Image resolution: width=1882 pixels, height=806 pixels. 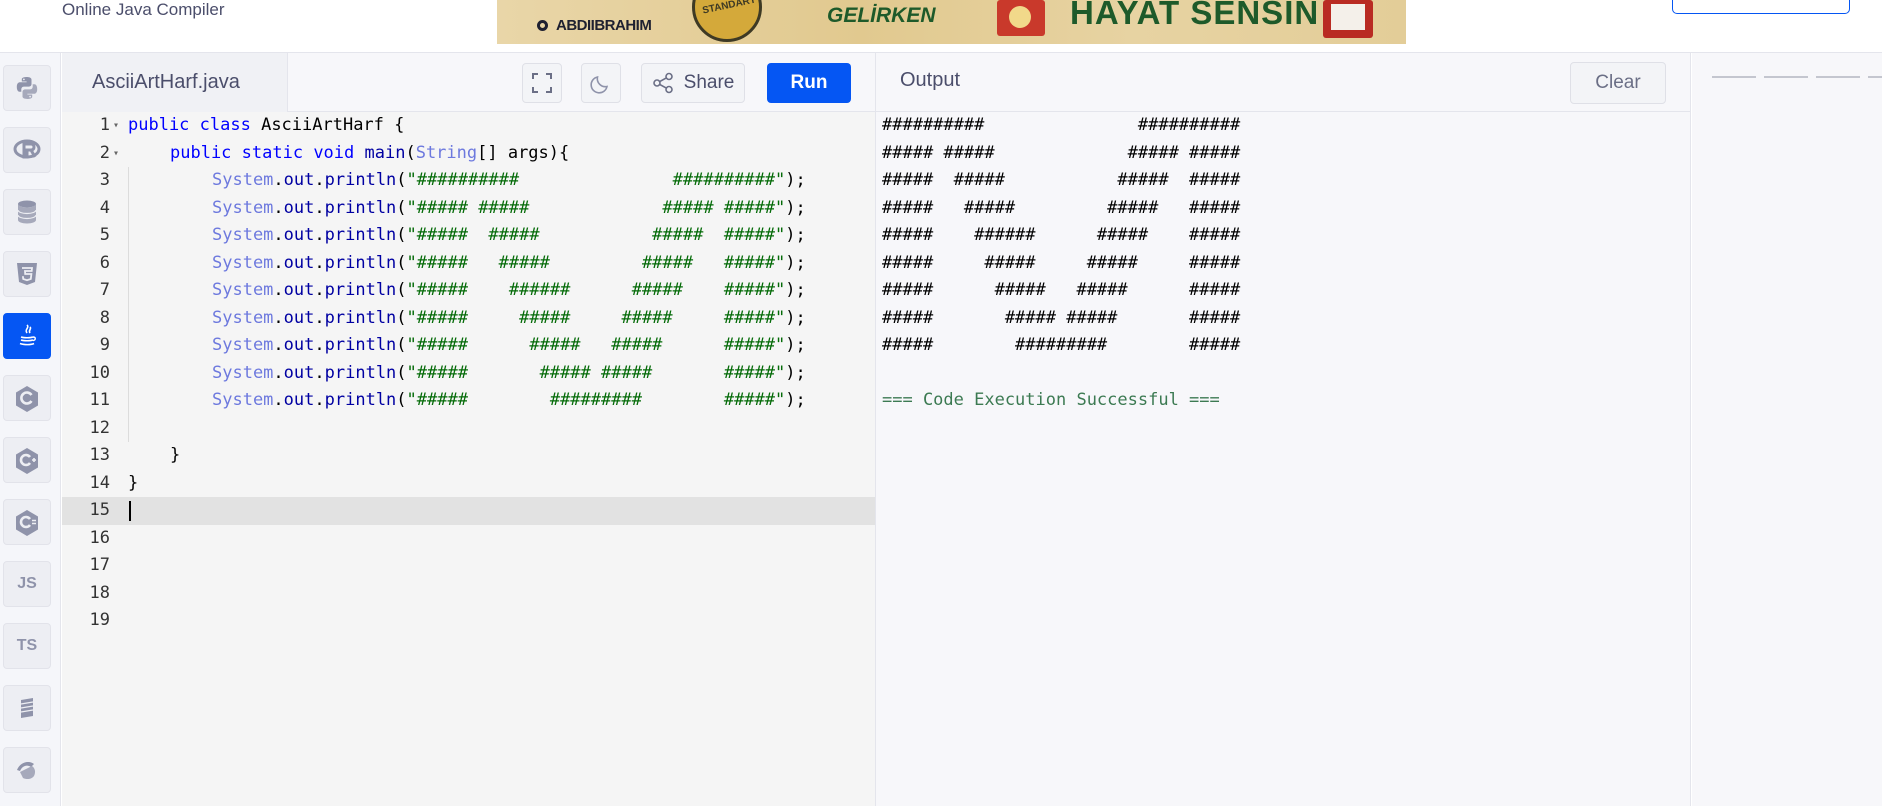 I want to click on code-line: 14}, so click(x=468, y=484).